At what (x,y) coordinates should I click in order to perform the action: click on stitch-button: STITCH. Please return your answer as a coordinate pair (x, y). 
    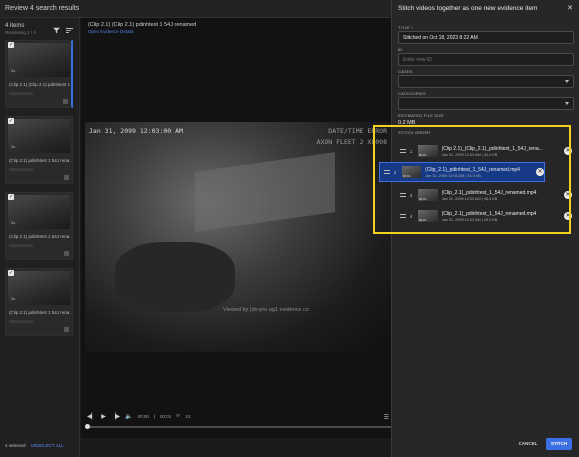
    Looking at the image, I should click on (559, 444).